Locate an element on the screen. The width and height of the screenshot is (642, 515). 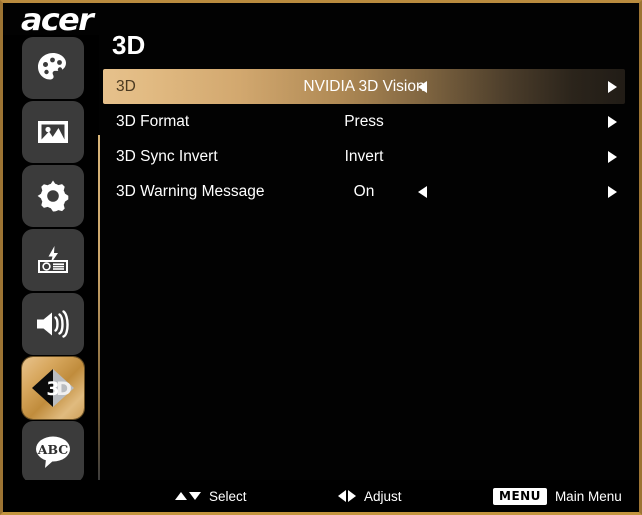
footer-select-hint: Select is located at coordinates (211, 496).